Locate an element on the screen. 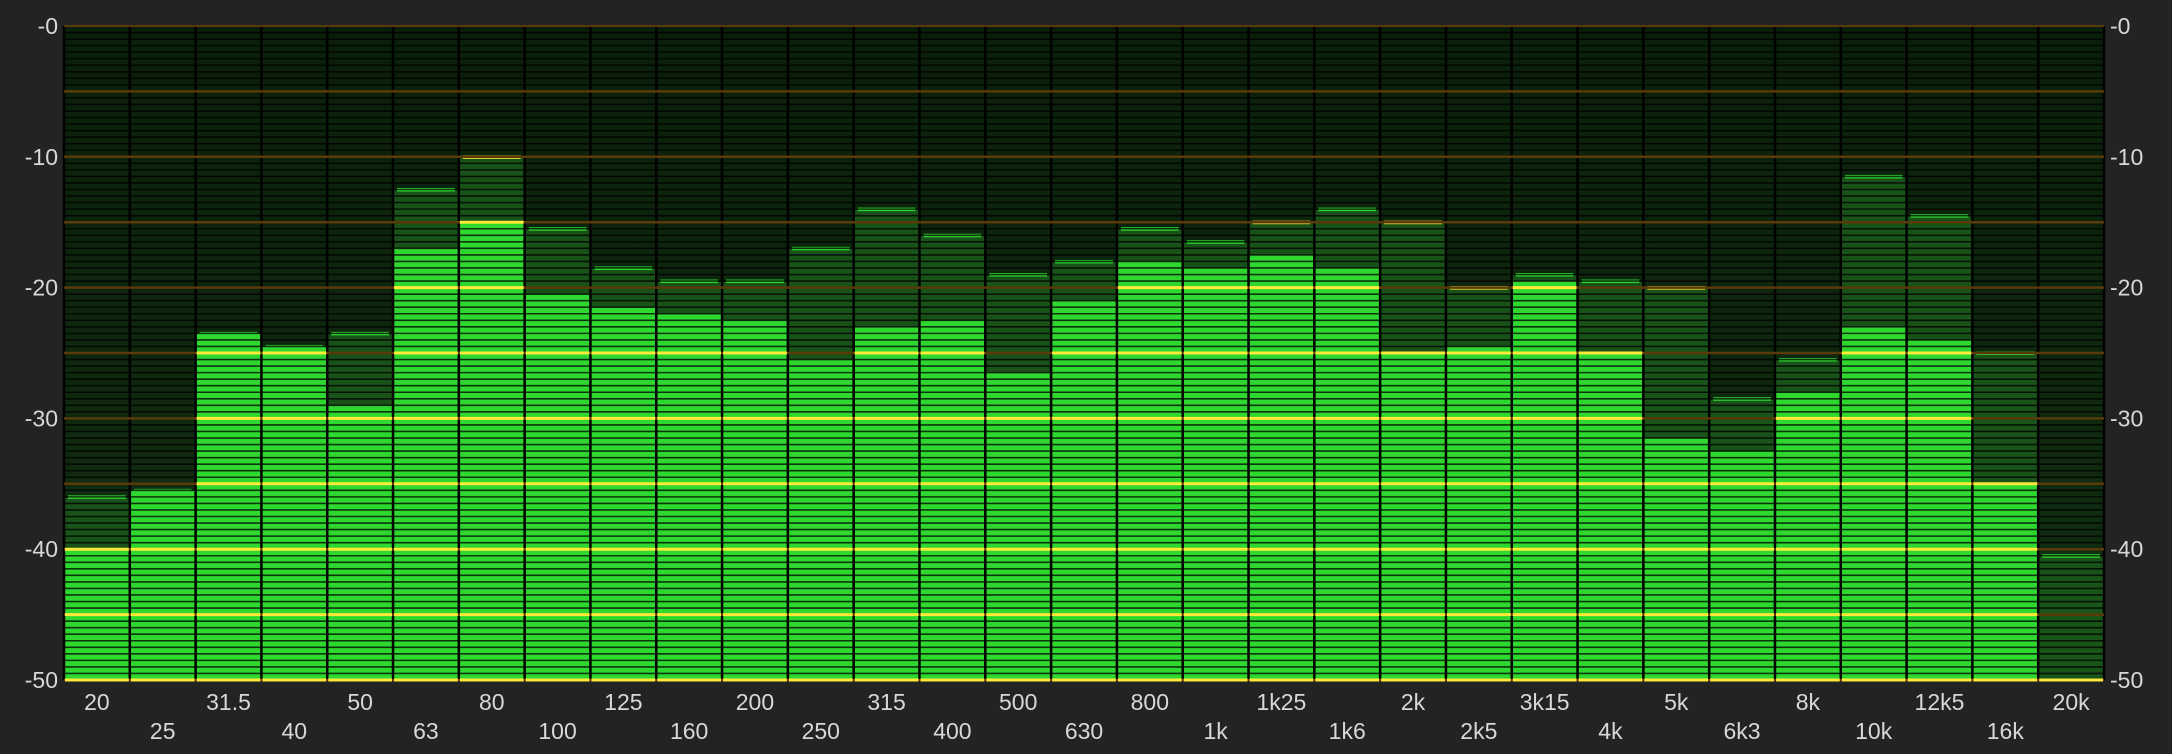 The height and width of the screenshot is (754, 2172). x-tick-label: 160 is located at coordinates (689, 731).